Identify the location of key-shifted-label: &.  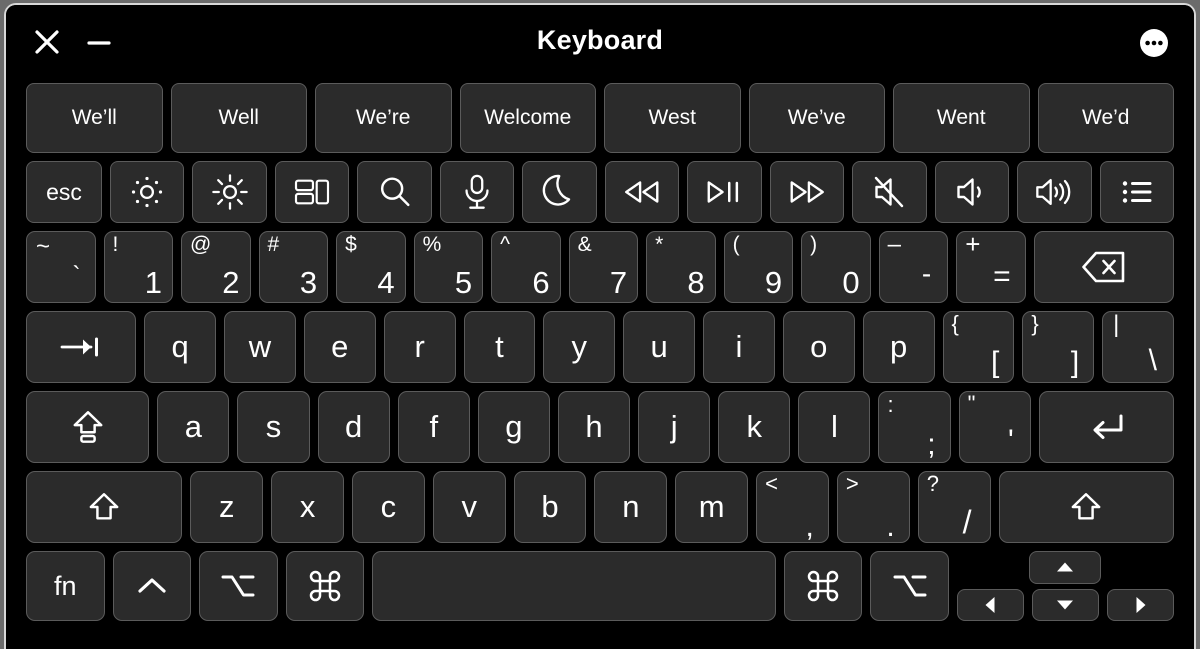
(584, 244).